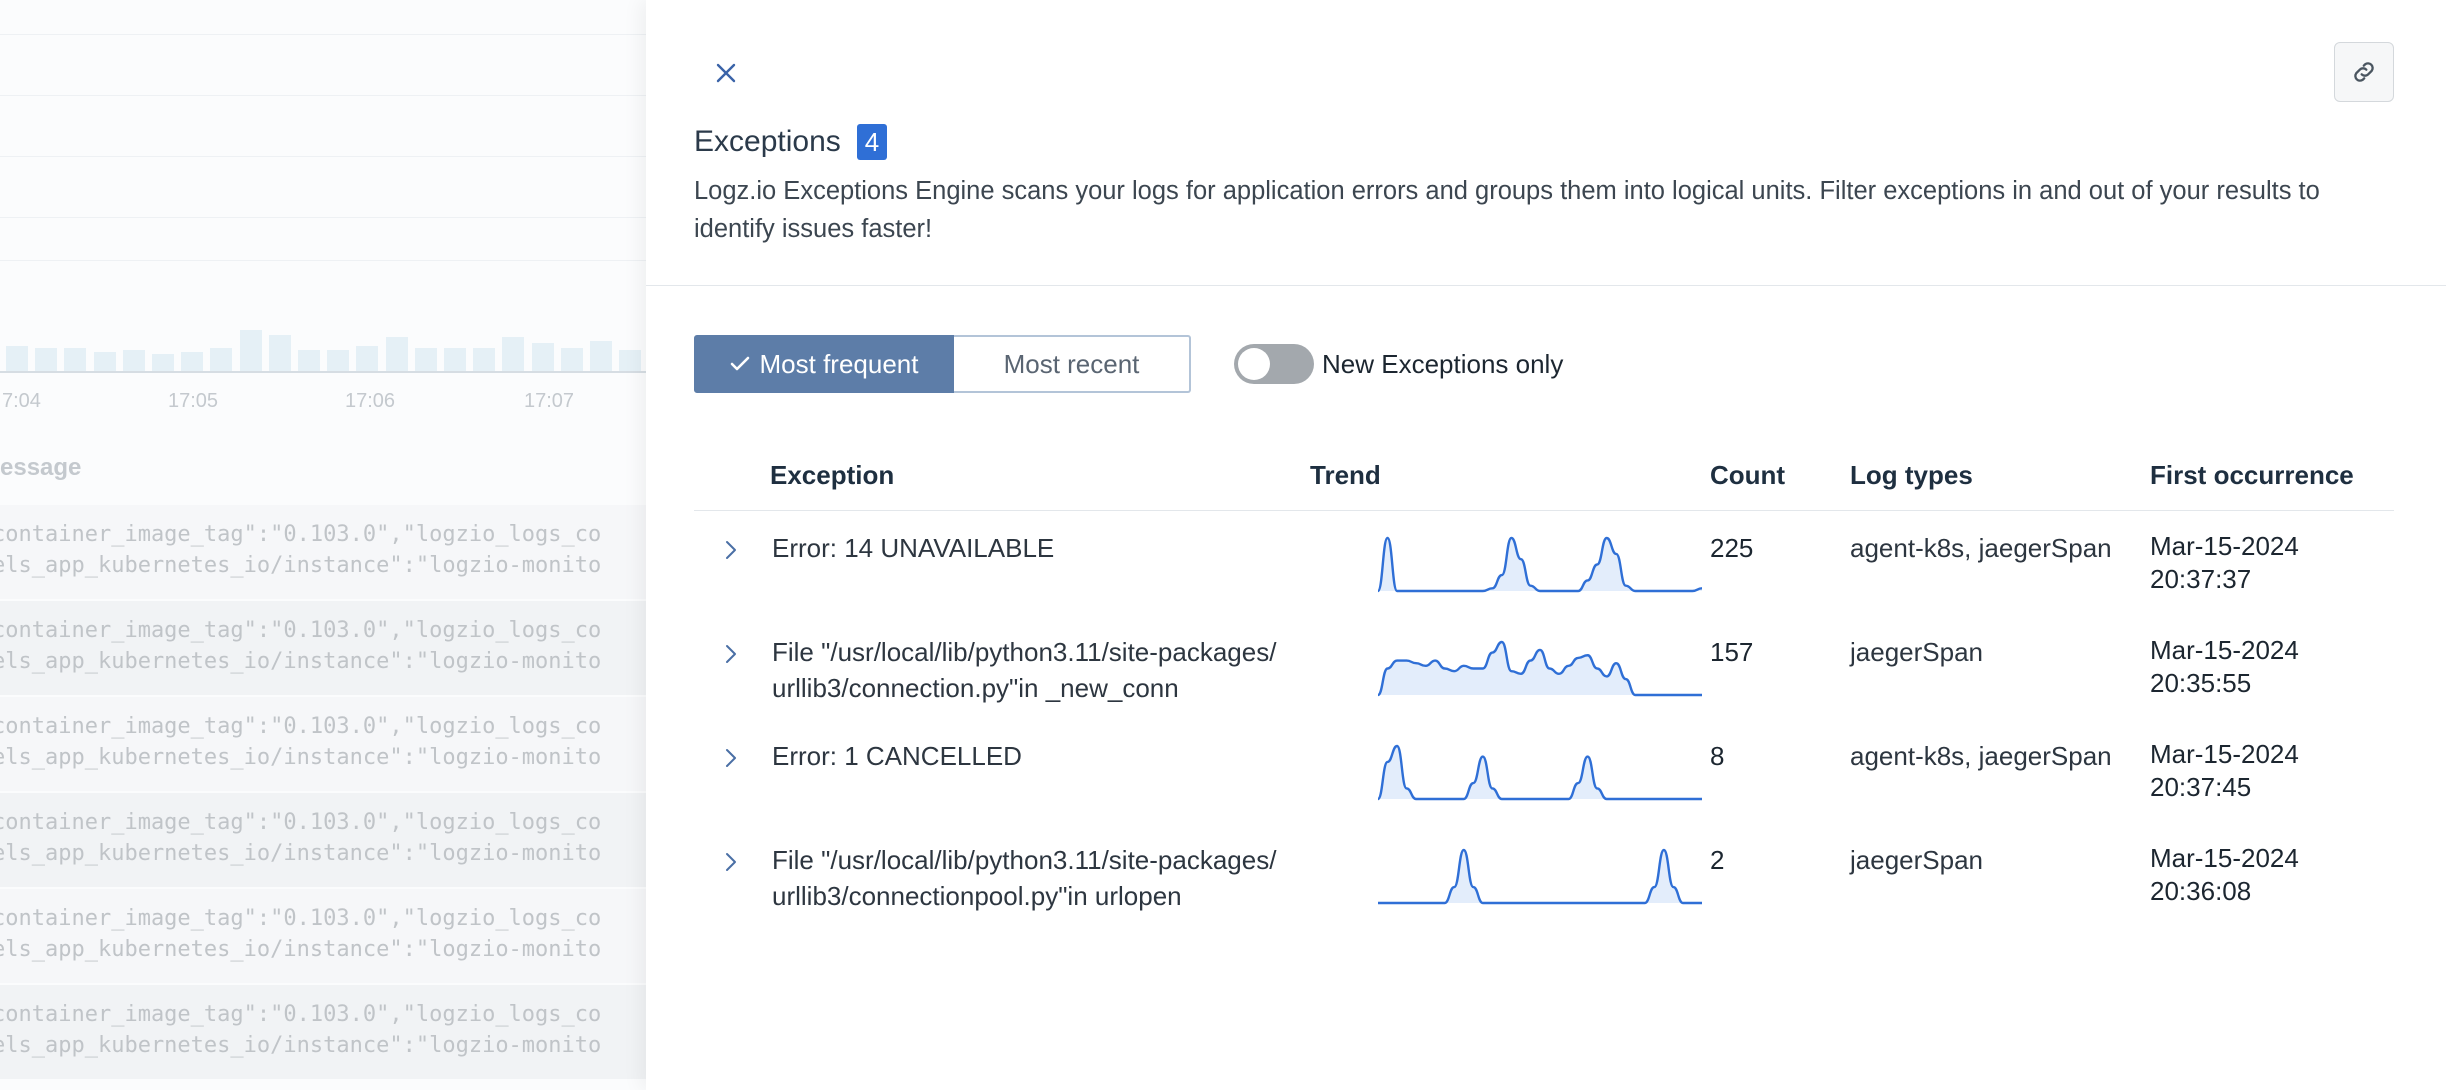 The width and height of the screenshot is (2446, 1090). Describe the element at coordinates (1717, 860) in the screenshot. I see `exception-count: 2` at that location.